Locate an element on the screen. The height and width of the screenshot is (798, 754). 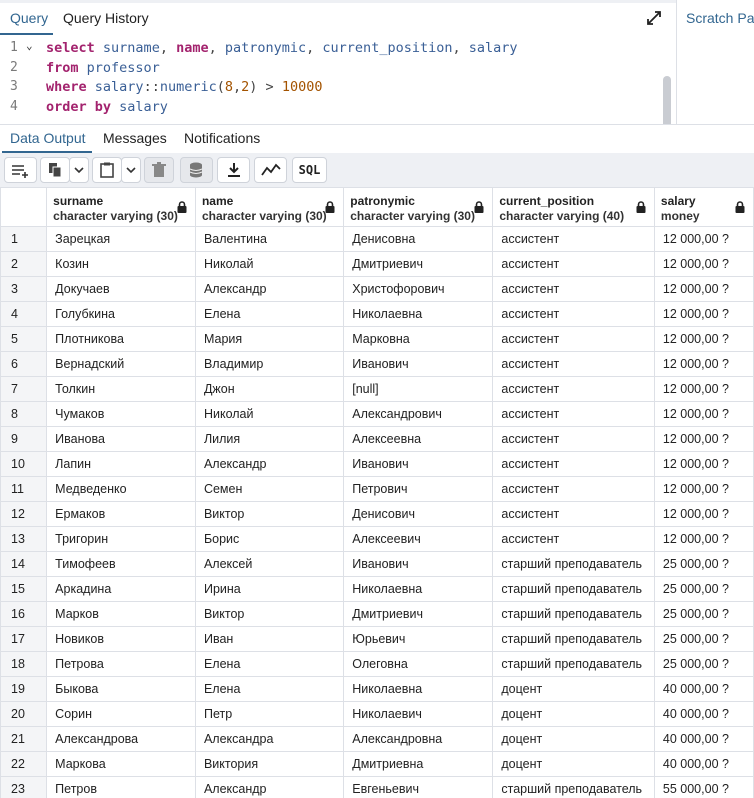
column-header-surname: surname character varying (30) is located at coordinates (121, 207).